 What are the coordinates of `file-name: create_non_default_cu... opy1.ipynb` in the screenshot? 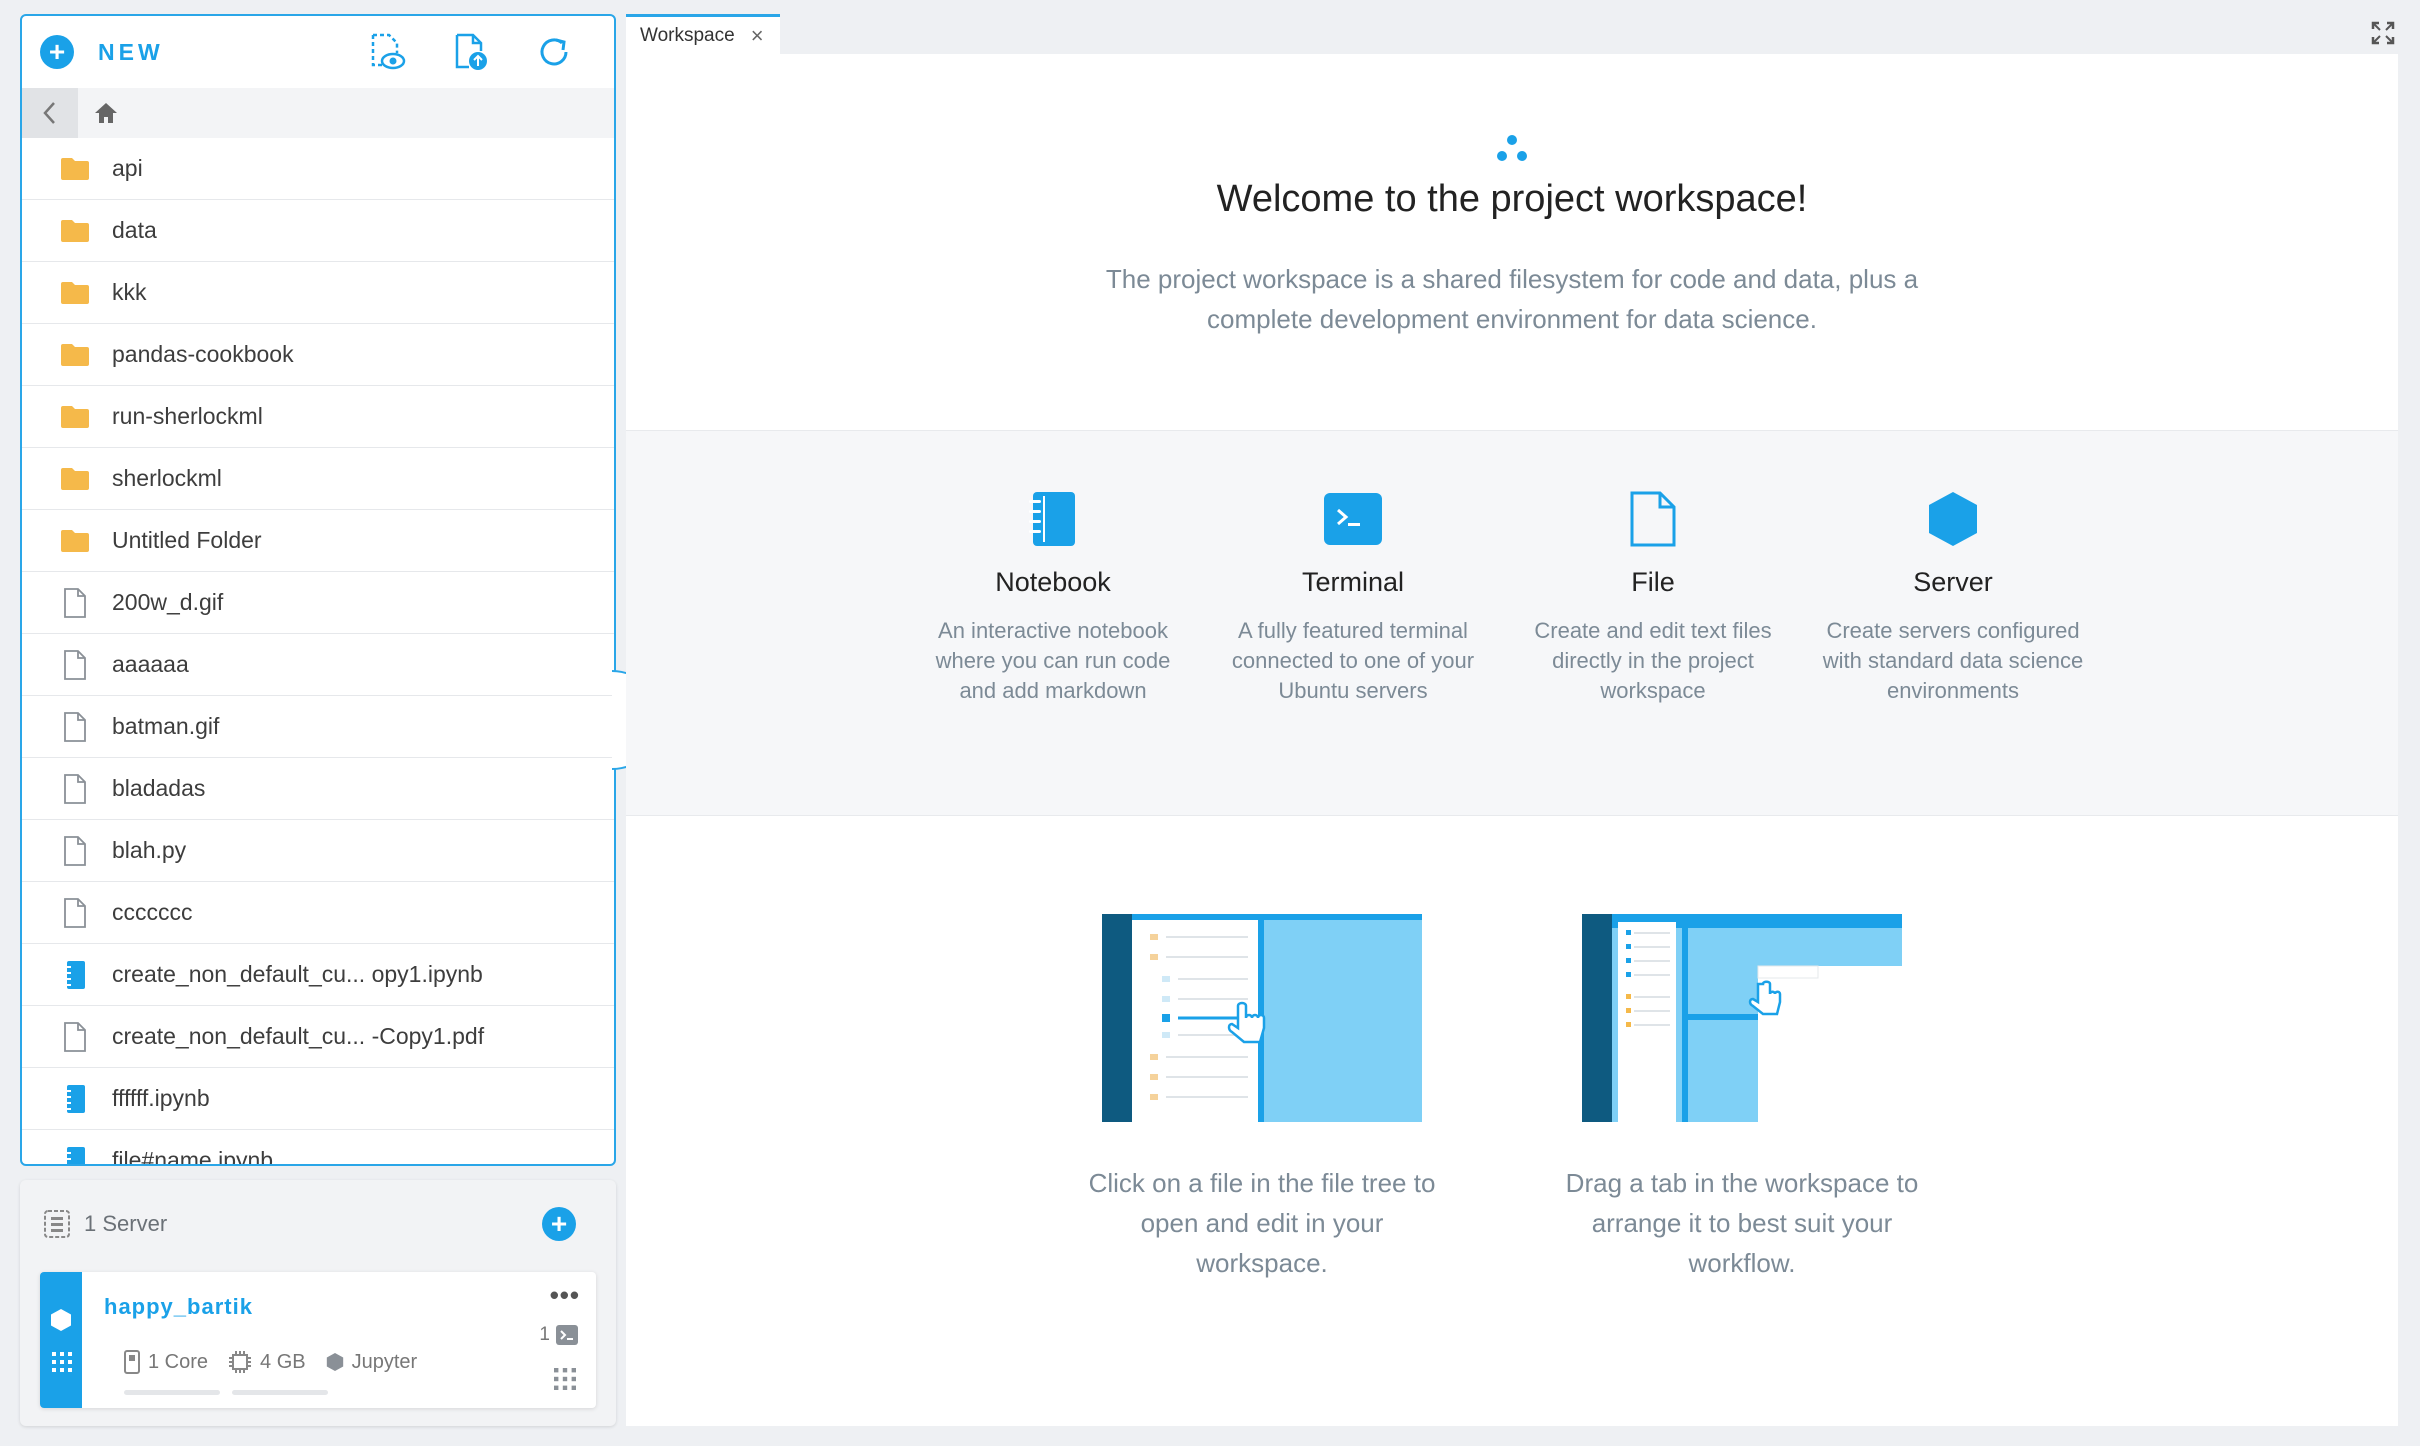 It's located at (297, 974).